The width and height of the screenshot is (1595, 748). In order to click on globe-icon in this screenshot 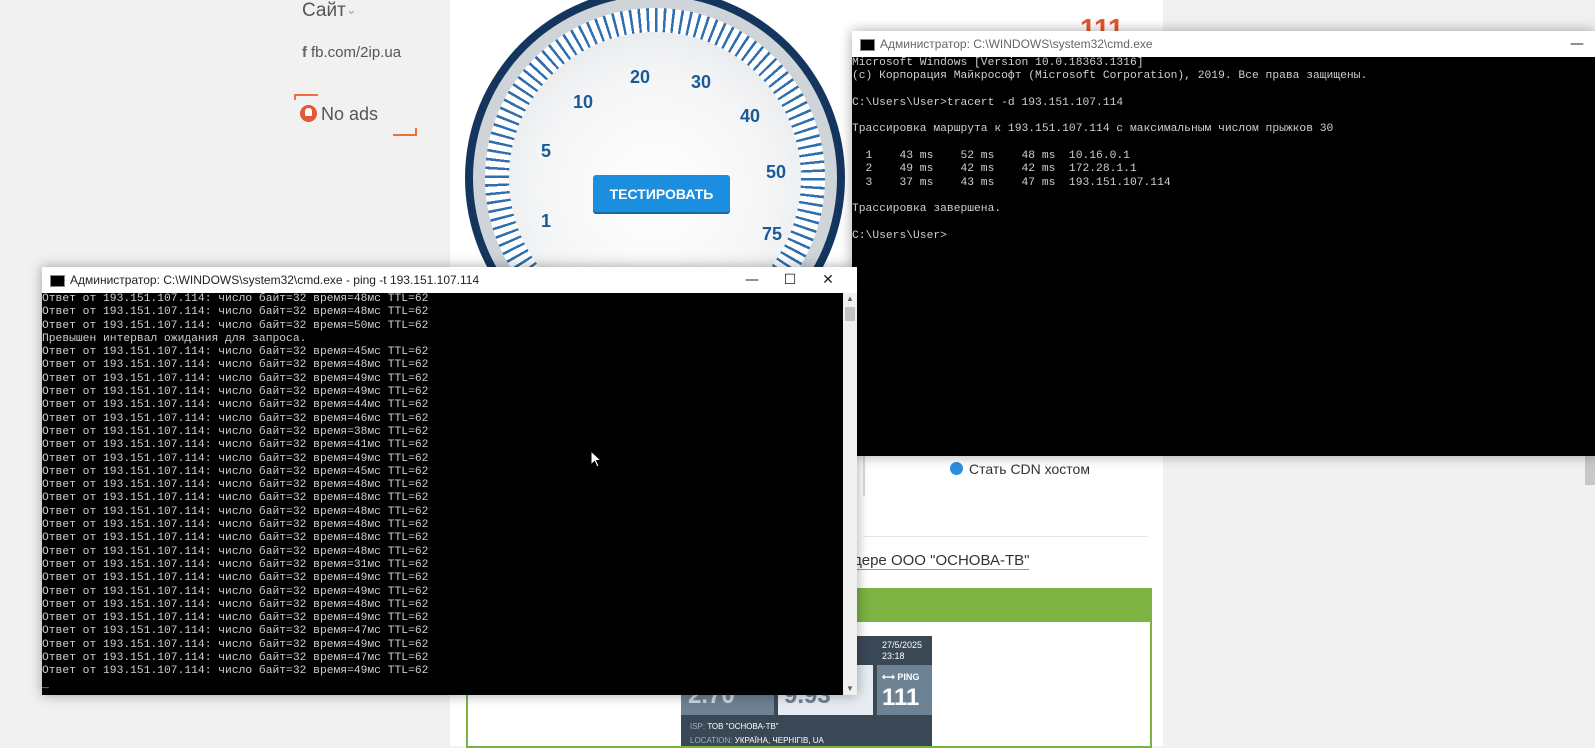, I will do `click(956, 468)`.